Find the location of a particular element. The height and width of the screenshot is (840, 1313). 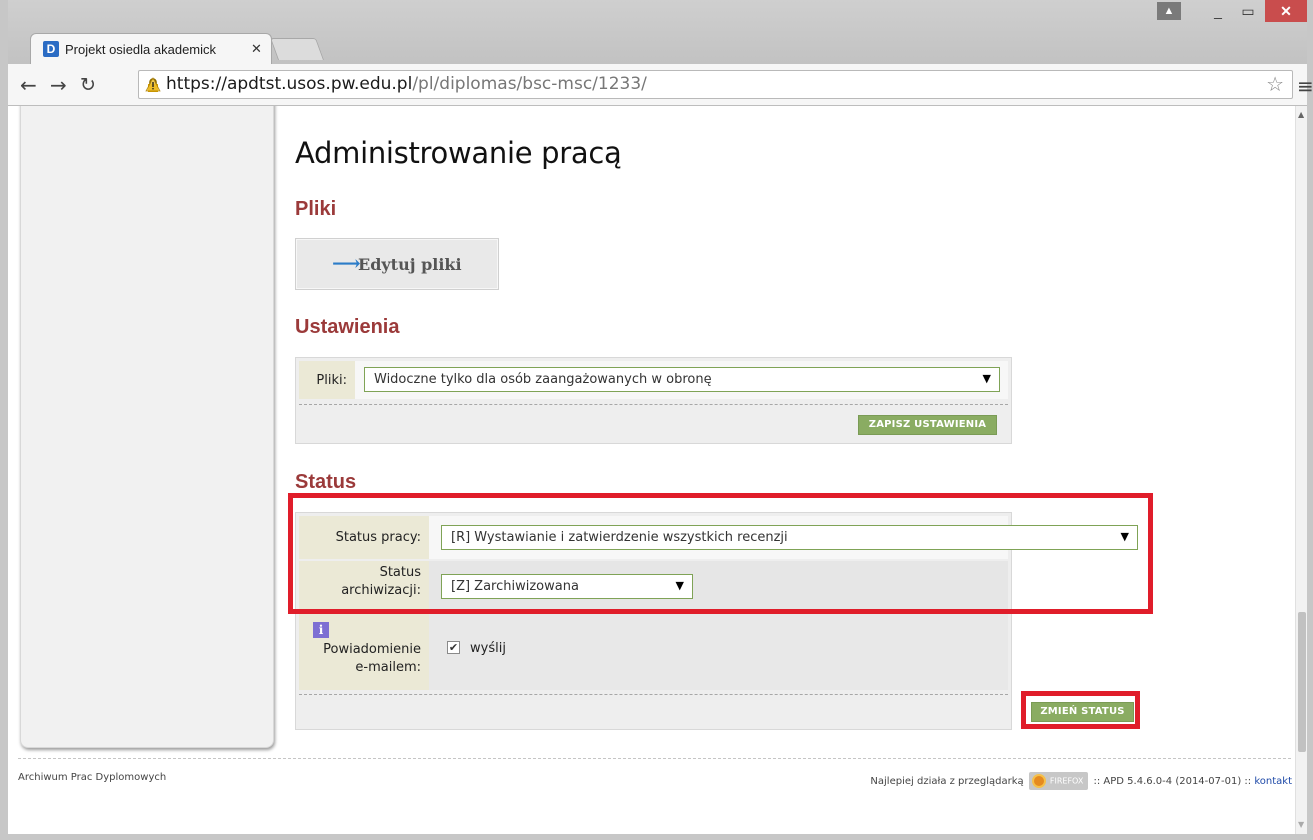

files-visibility-label: Pliki: is located at coordinates (331, 380).